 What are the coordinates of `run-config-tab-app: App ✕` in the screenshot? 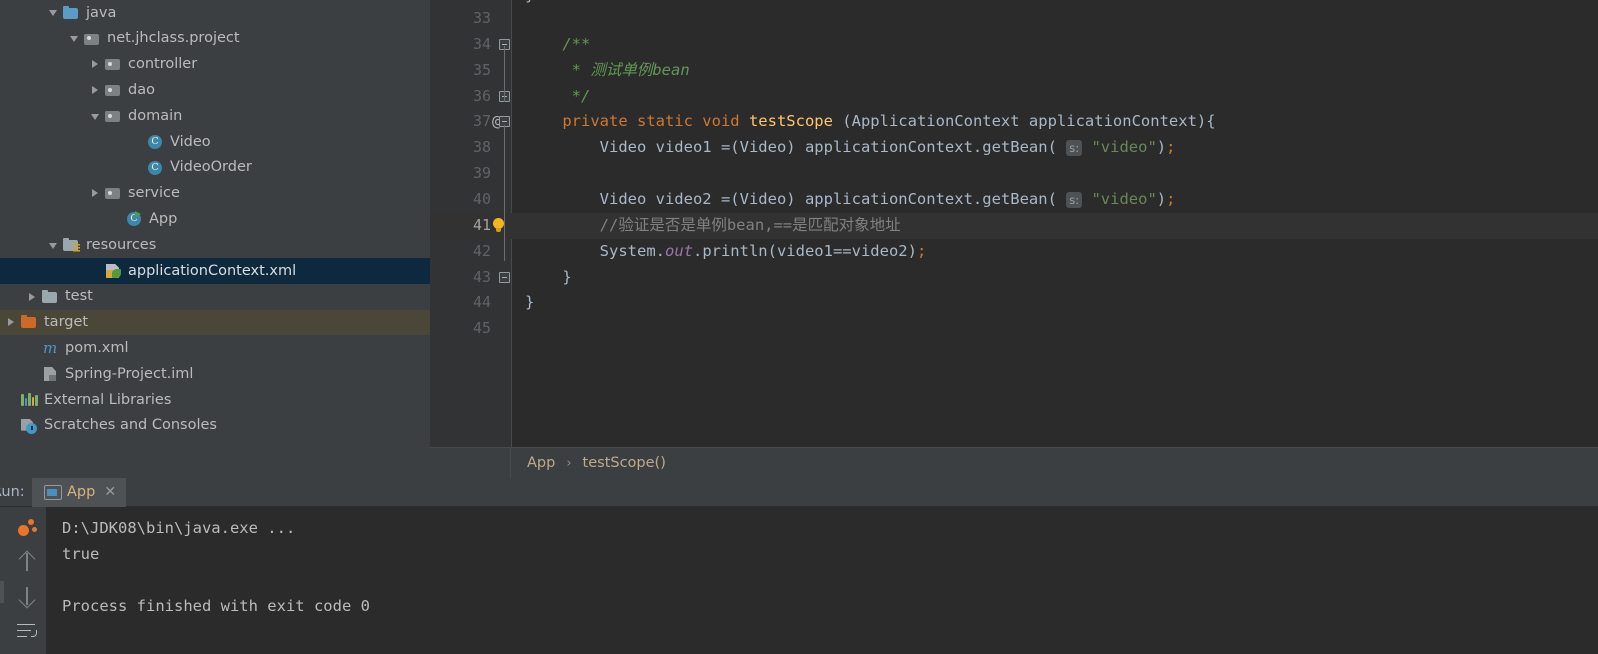 It's located at (79, 492).